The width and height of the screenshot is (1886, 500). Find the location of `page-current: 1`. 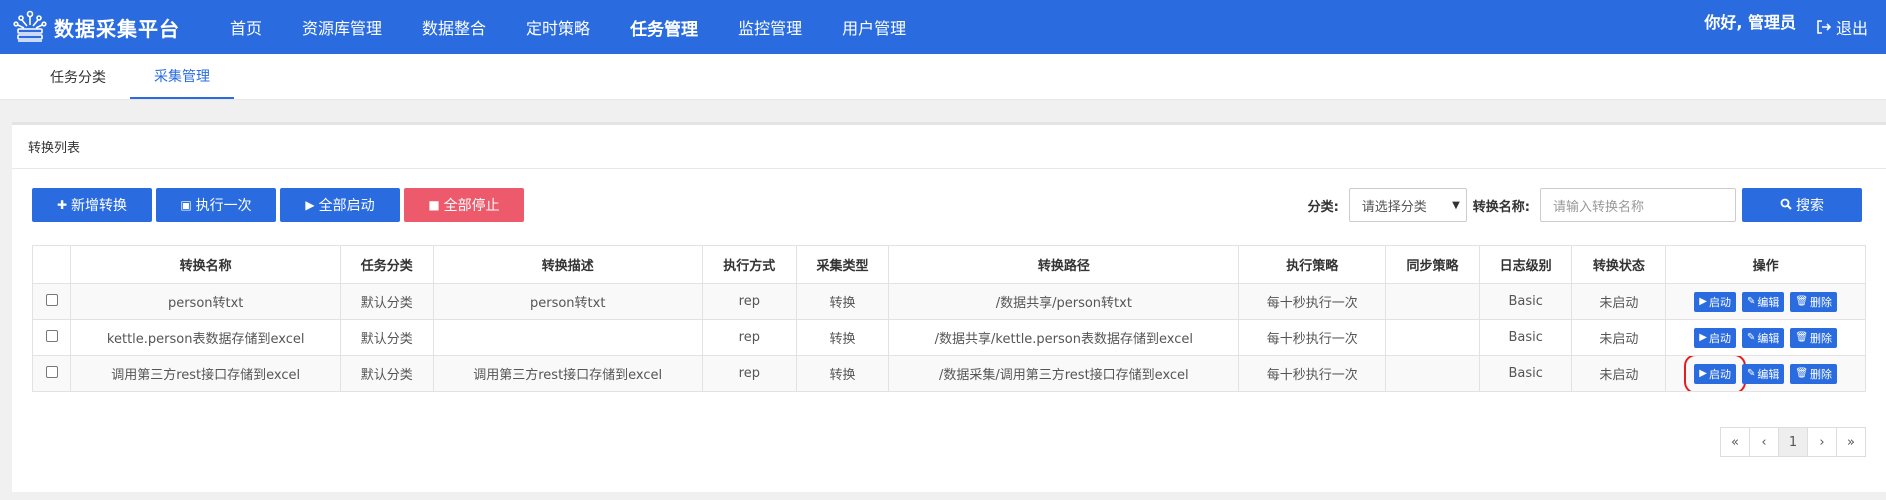

page-current: 1 is located at coordinates (1793, 442).